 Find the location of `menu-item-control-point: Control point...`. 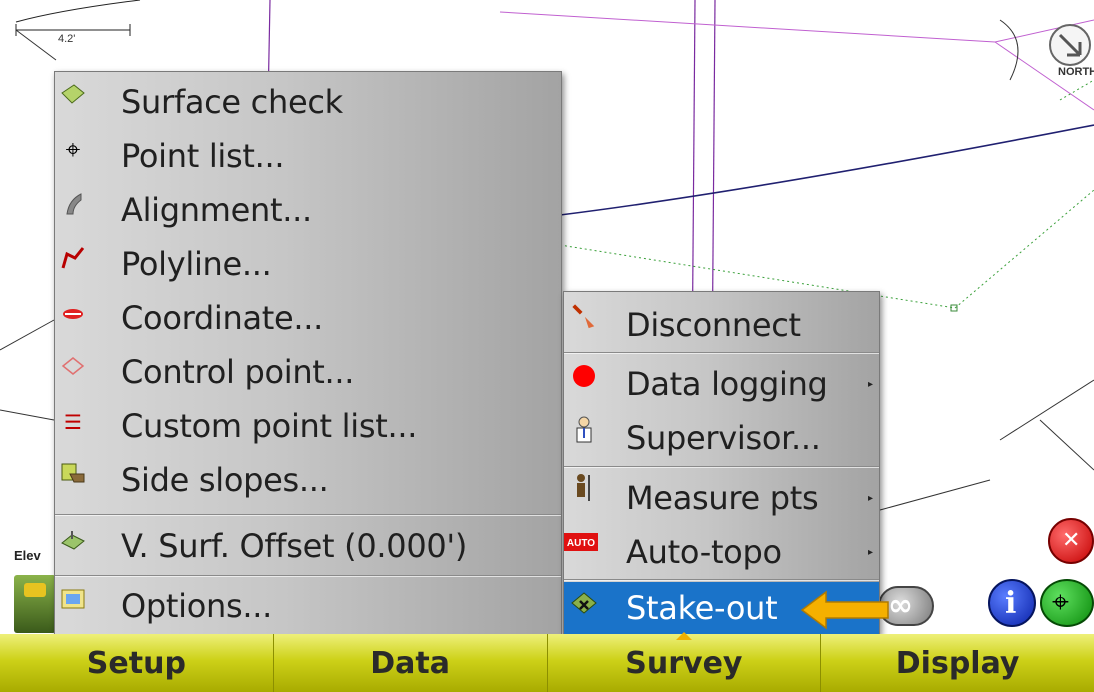

menu-item-control-point: Control point... is located at coordinates (308, 372).